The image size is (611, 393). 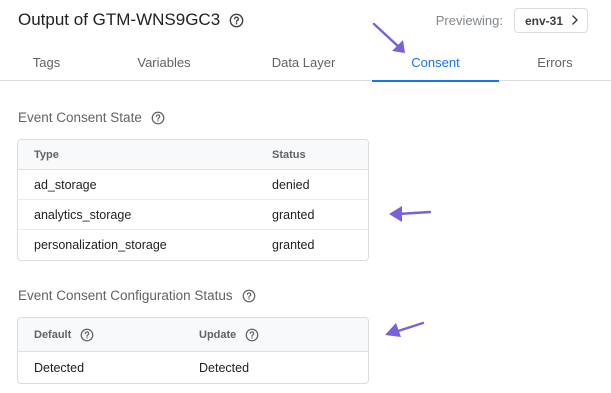 I want to click on chevron-right-icon, so click(x=575, y=21).